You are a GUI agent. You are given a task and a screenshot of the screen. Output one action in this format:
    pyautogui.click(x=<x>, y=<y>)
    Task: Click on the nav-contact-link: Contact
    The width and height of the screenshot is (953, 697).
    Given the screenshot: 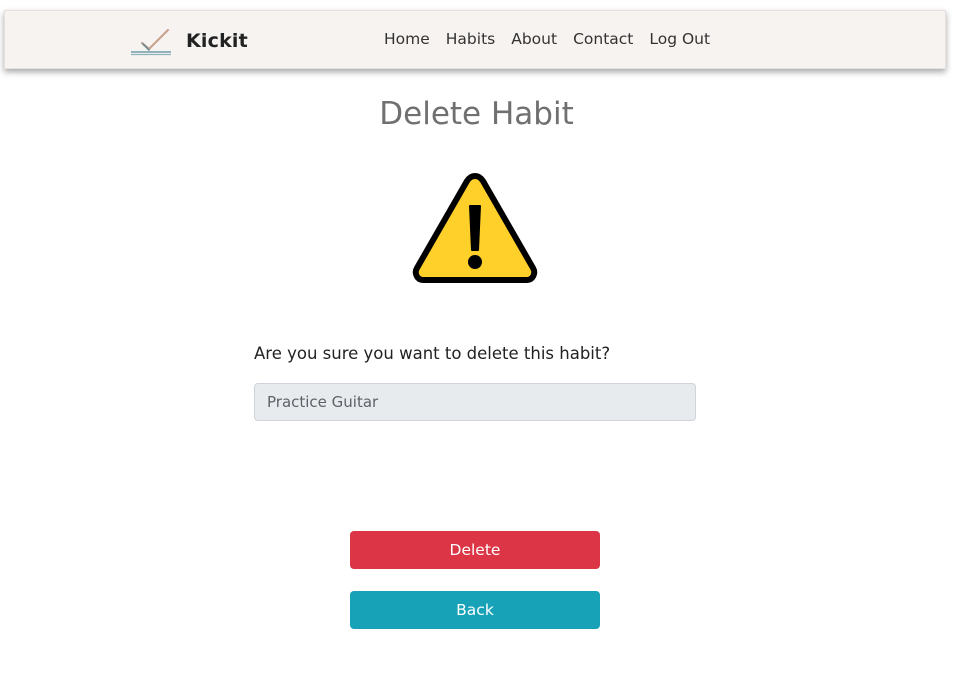 What is the action you would take?
    pyautogui.click(x=603, y=39)
    